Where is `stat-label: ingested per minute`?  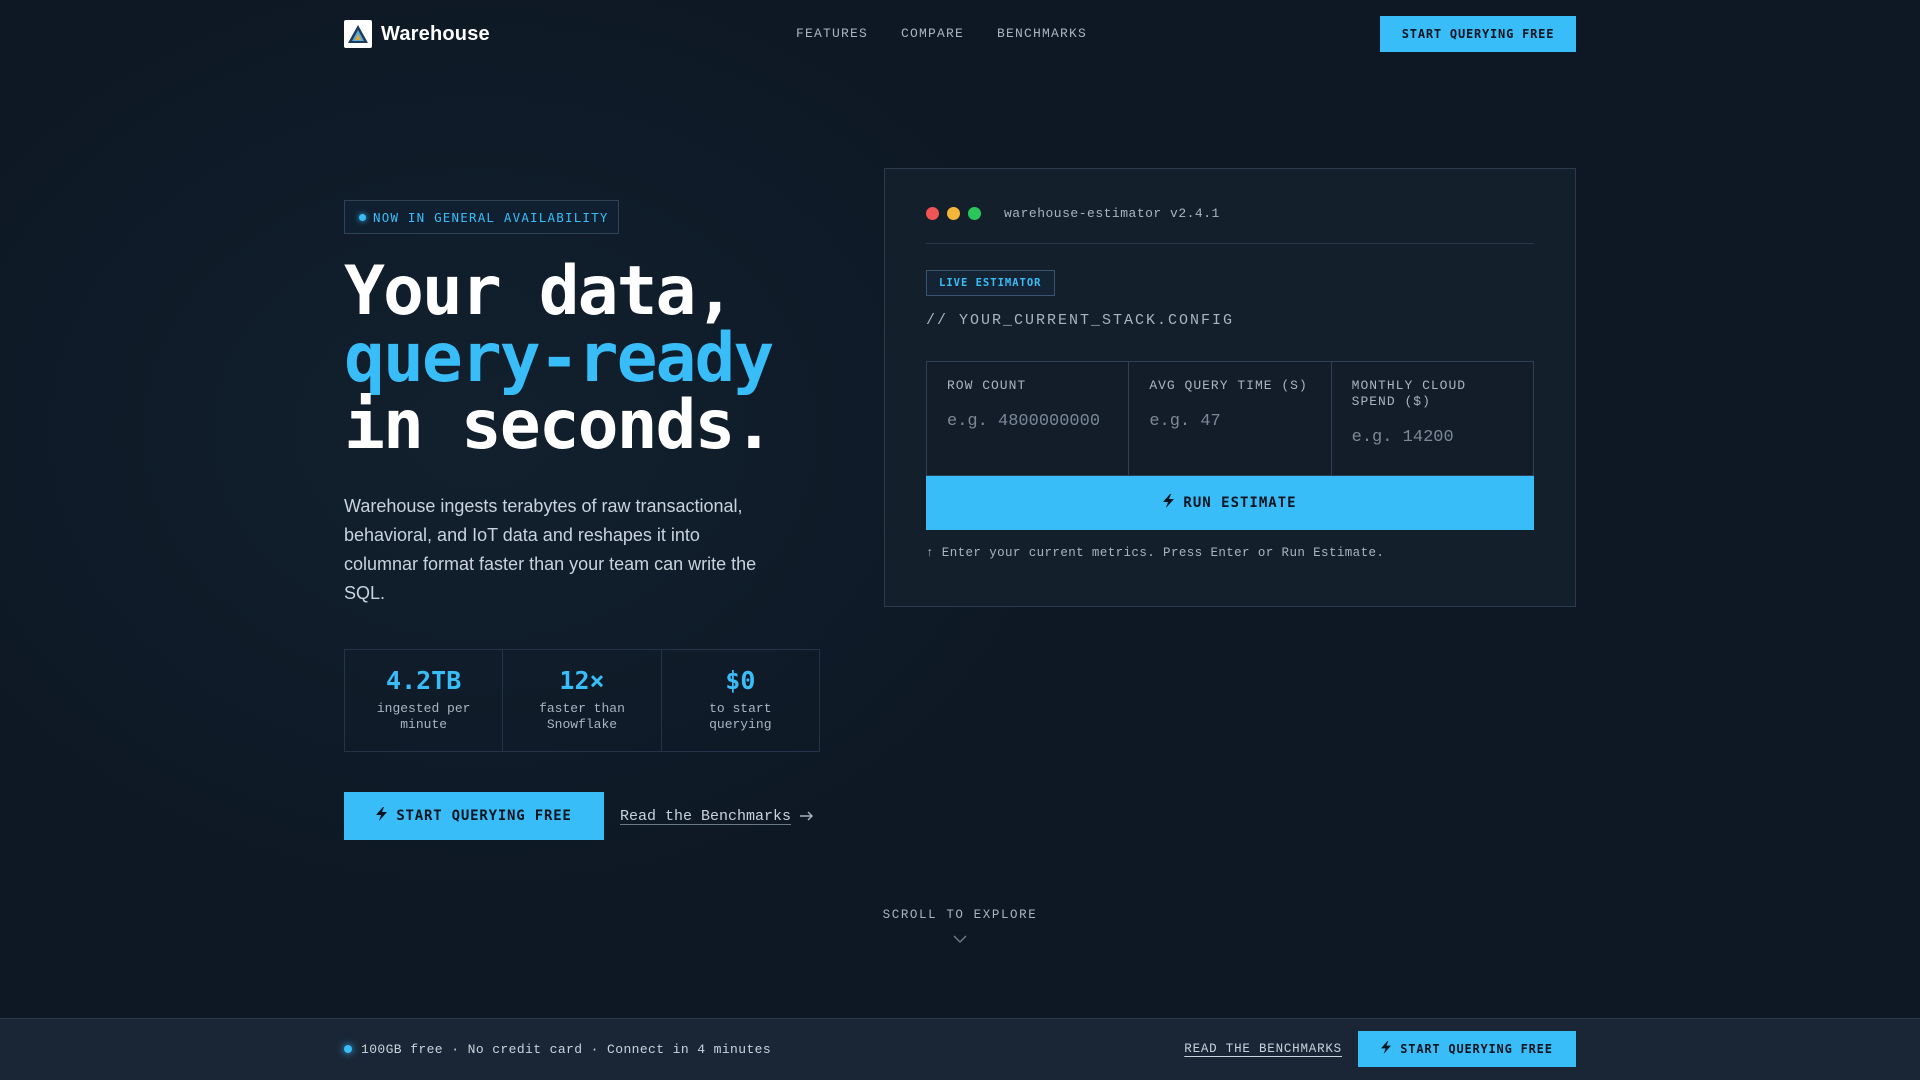 stat-label: ingested per minute is located at coordinates (423, 716).